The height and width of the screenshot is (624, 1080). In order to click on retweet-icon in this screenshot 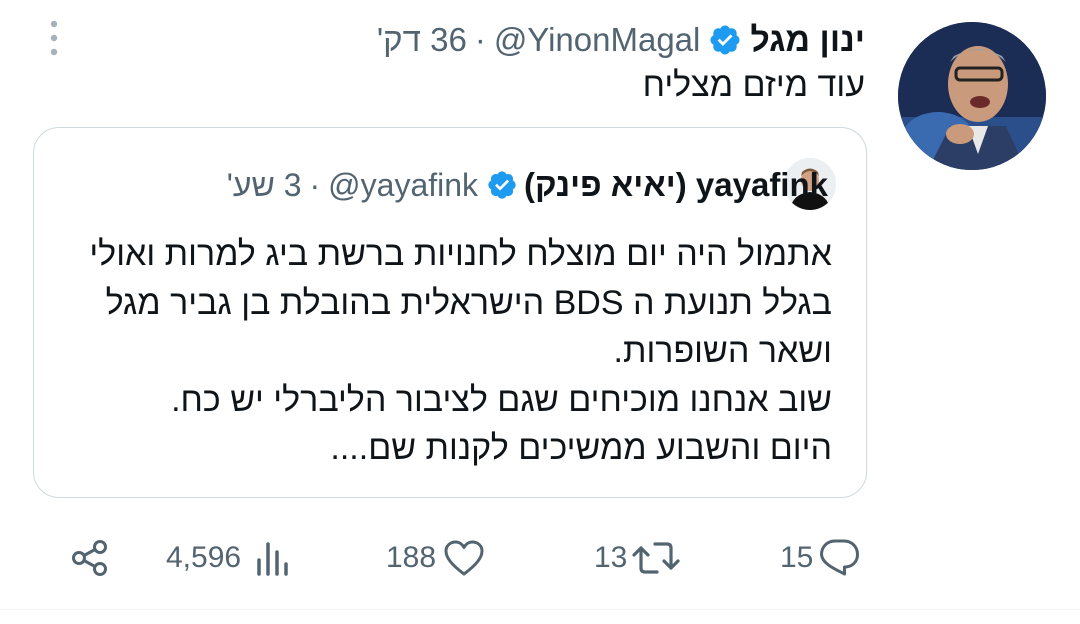, I will do `click(656, 558)`.